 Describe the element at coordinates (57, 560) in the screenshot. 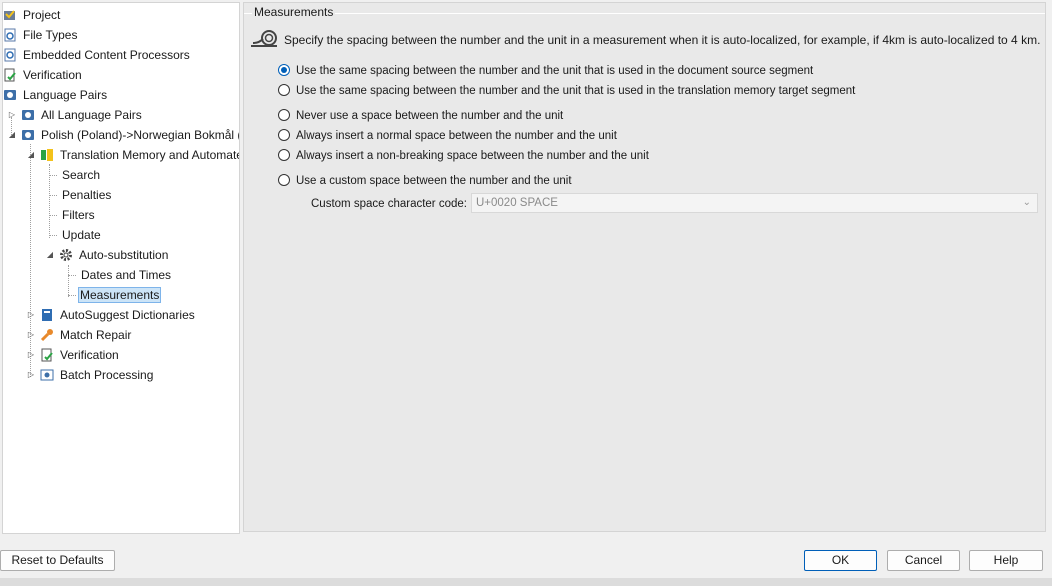

I see `reset-to-defaults-button: Reset to Defaults` at that location.